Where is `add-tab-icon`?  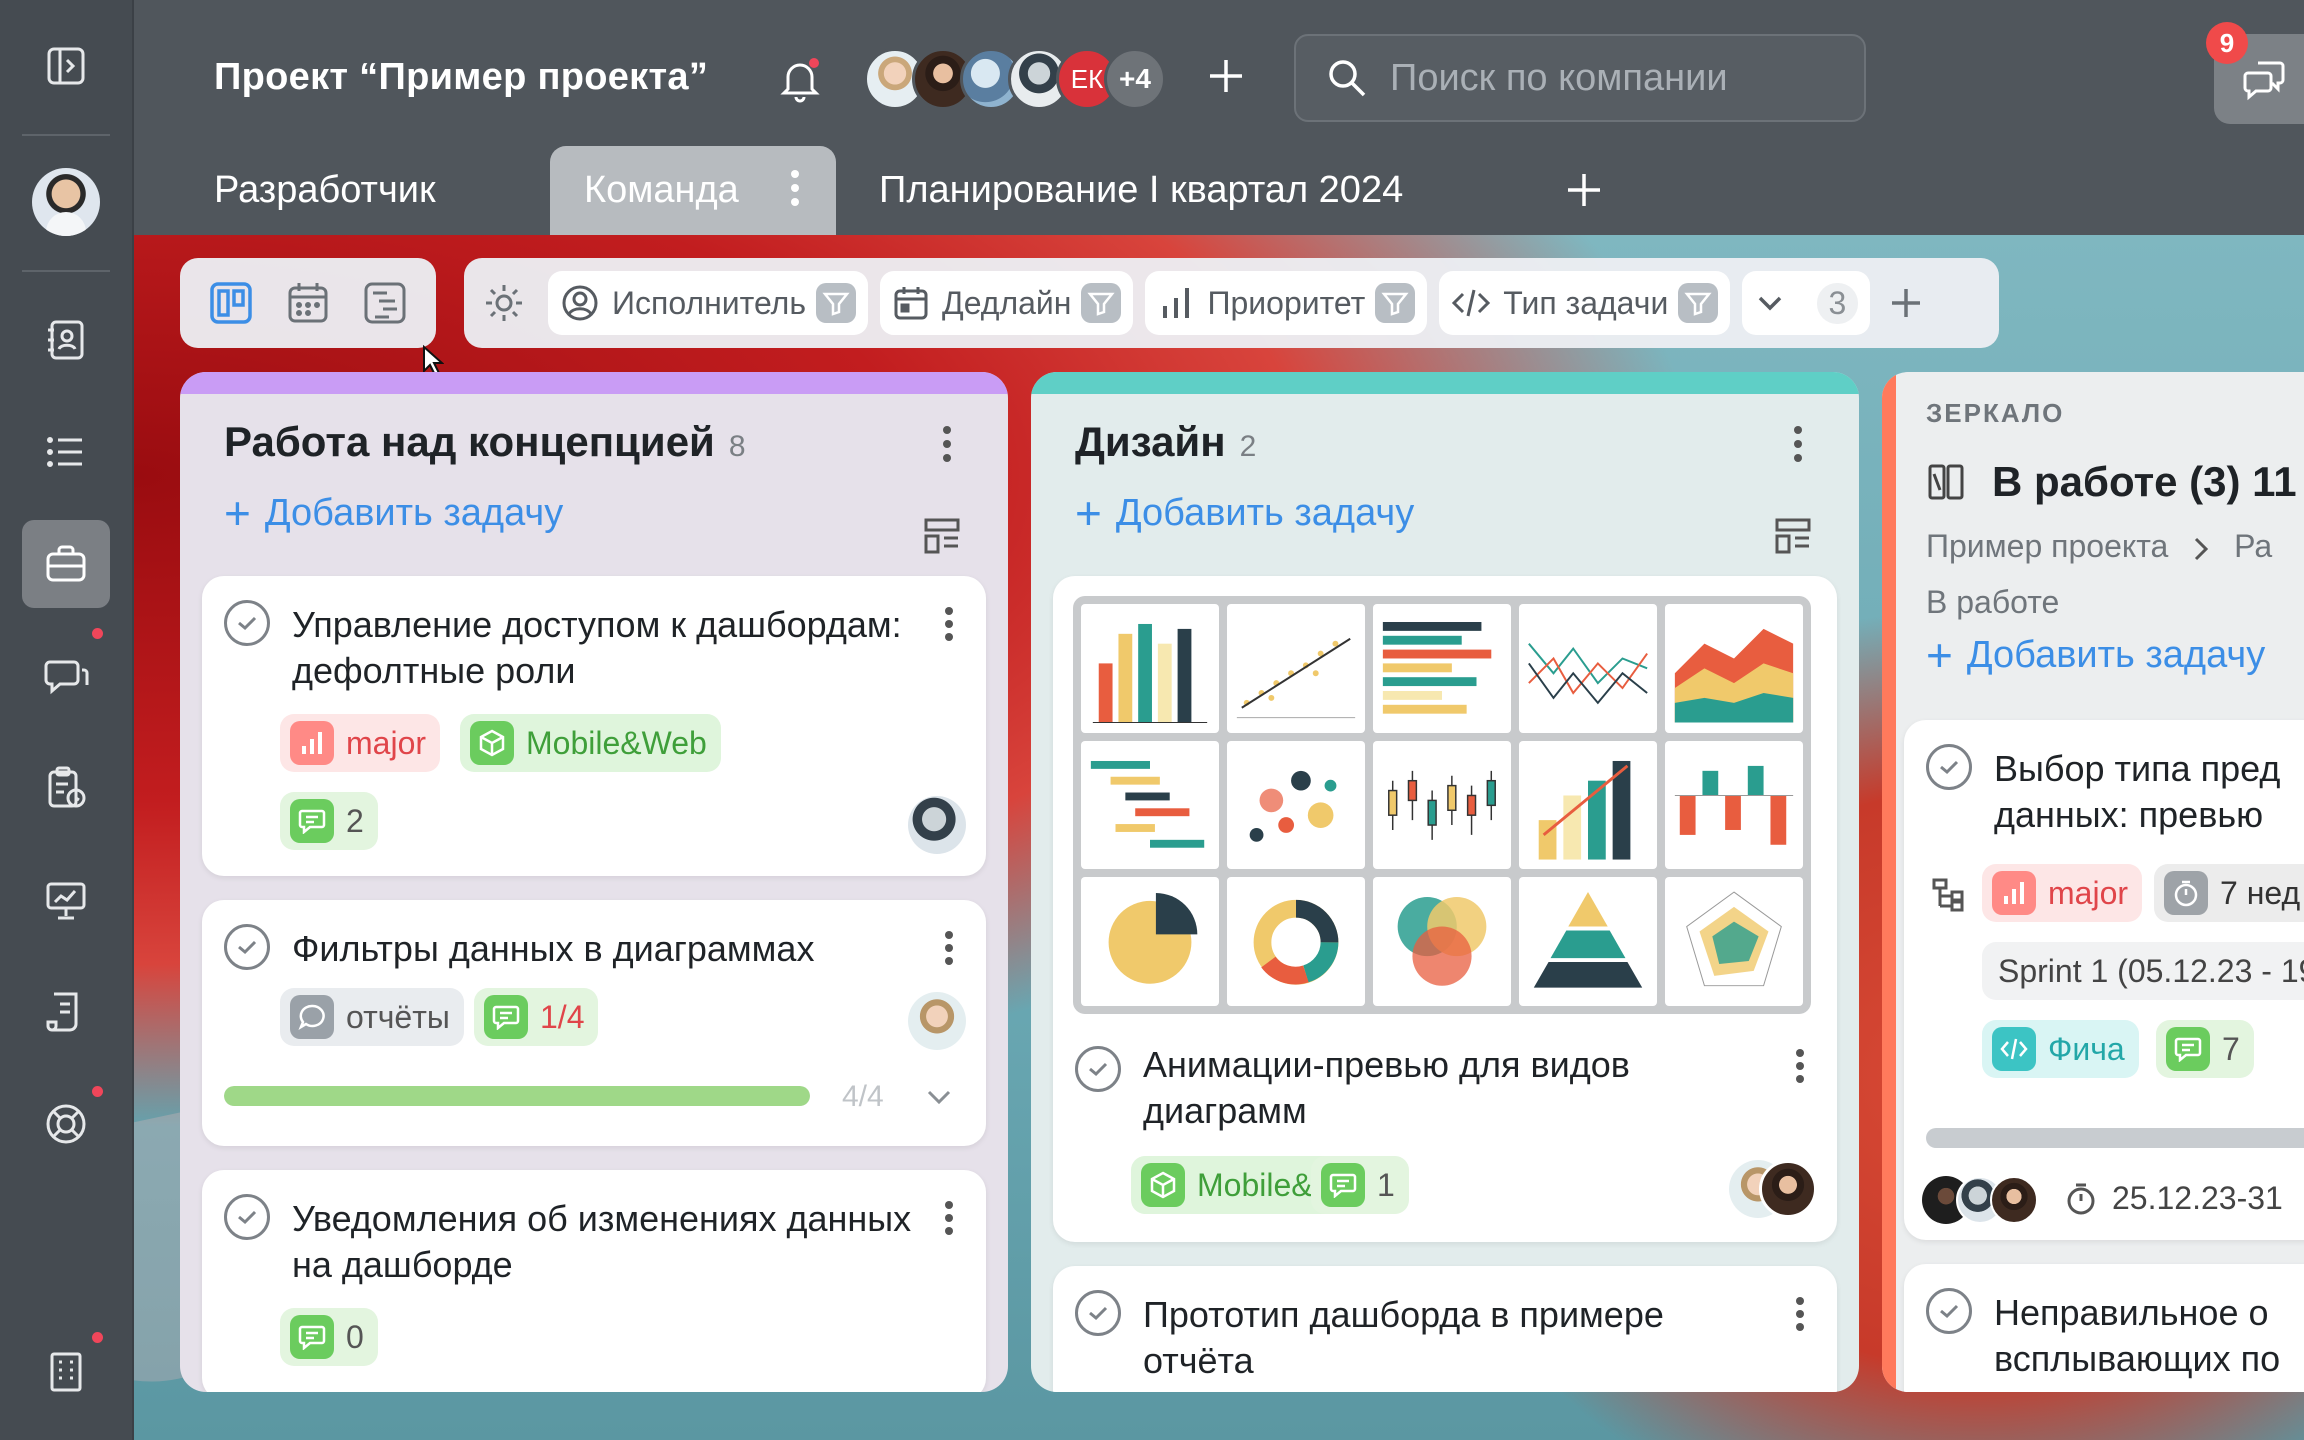 add-tab-icon is located at coordinates (1584, 192).